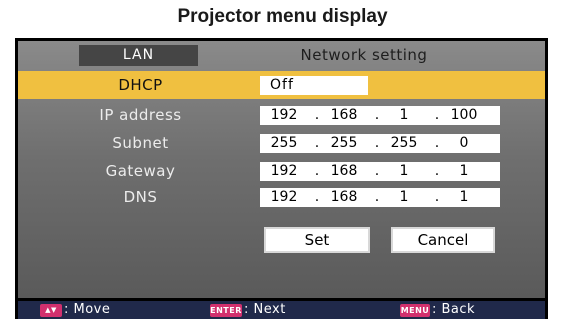 Image resolution: width=565 pixels, height=319 pixels. I want to click on subnet-octet-2: 255, so click(344, 143).